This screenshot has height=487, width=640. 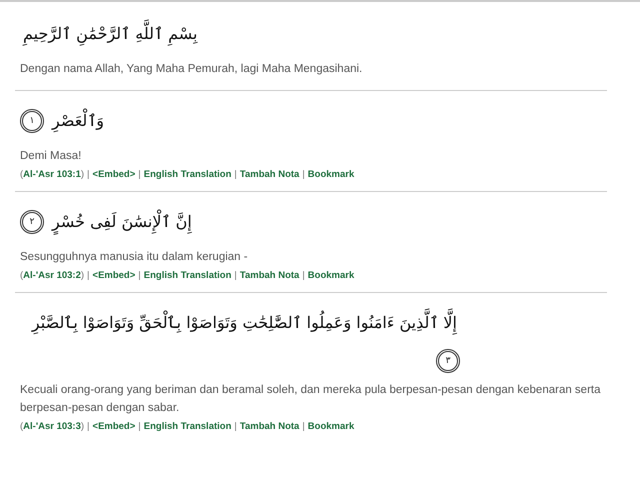 I want to click on translation-text: Sesungguhnya manusia itu dalam kerugian -, so click(x=134, y=257).